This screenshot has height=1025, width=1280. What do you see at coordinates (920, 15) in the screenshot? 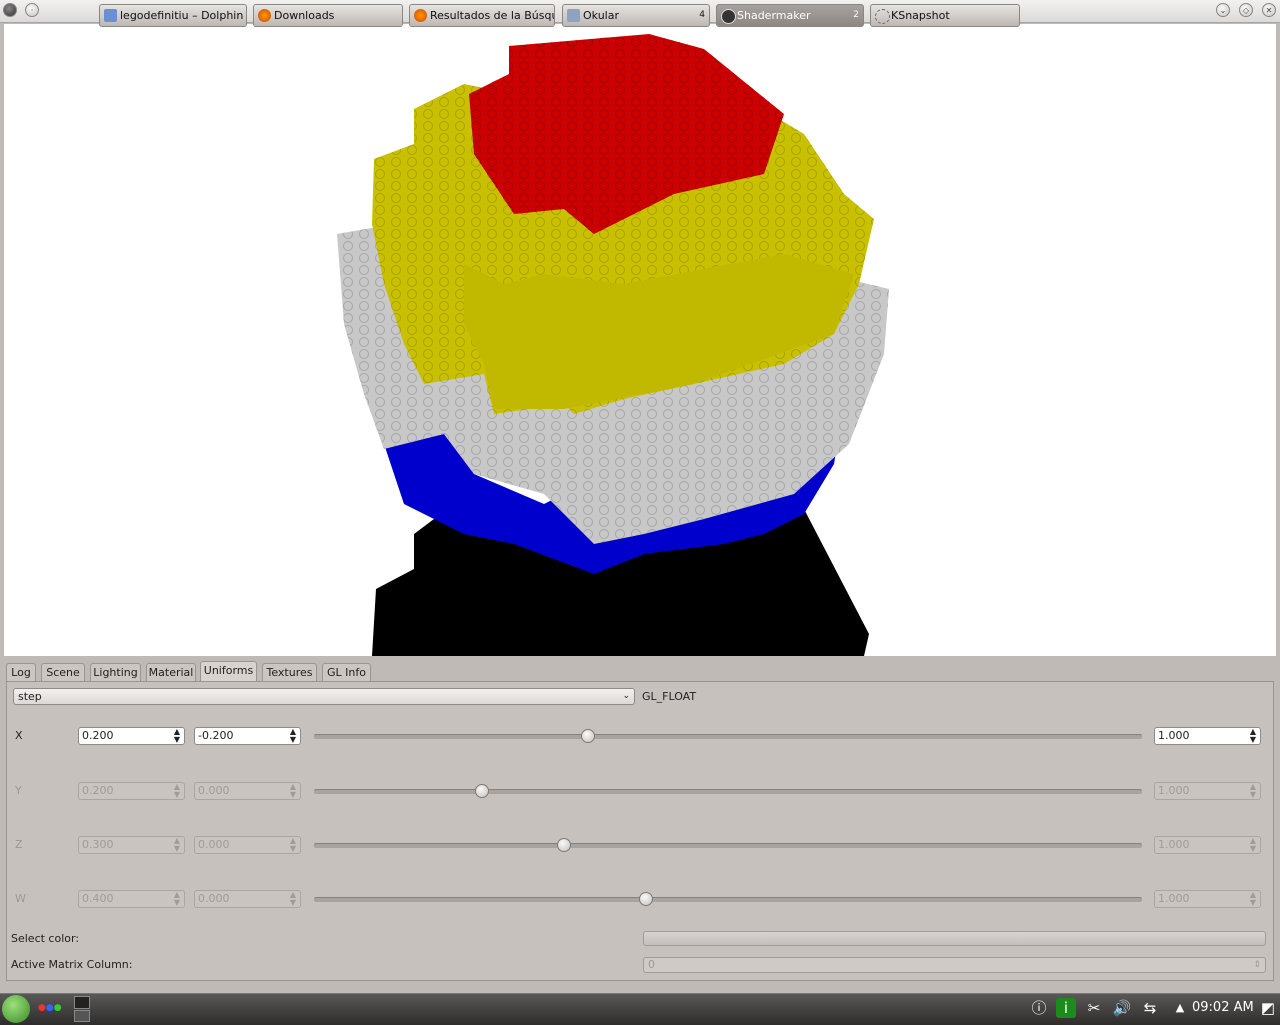
I see `task-label: KSnapshot` at bounding box center [920, 15].